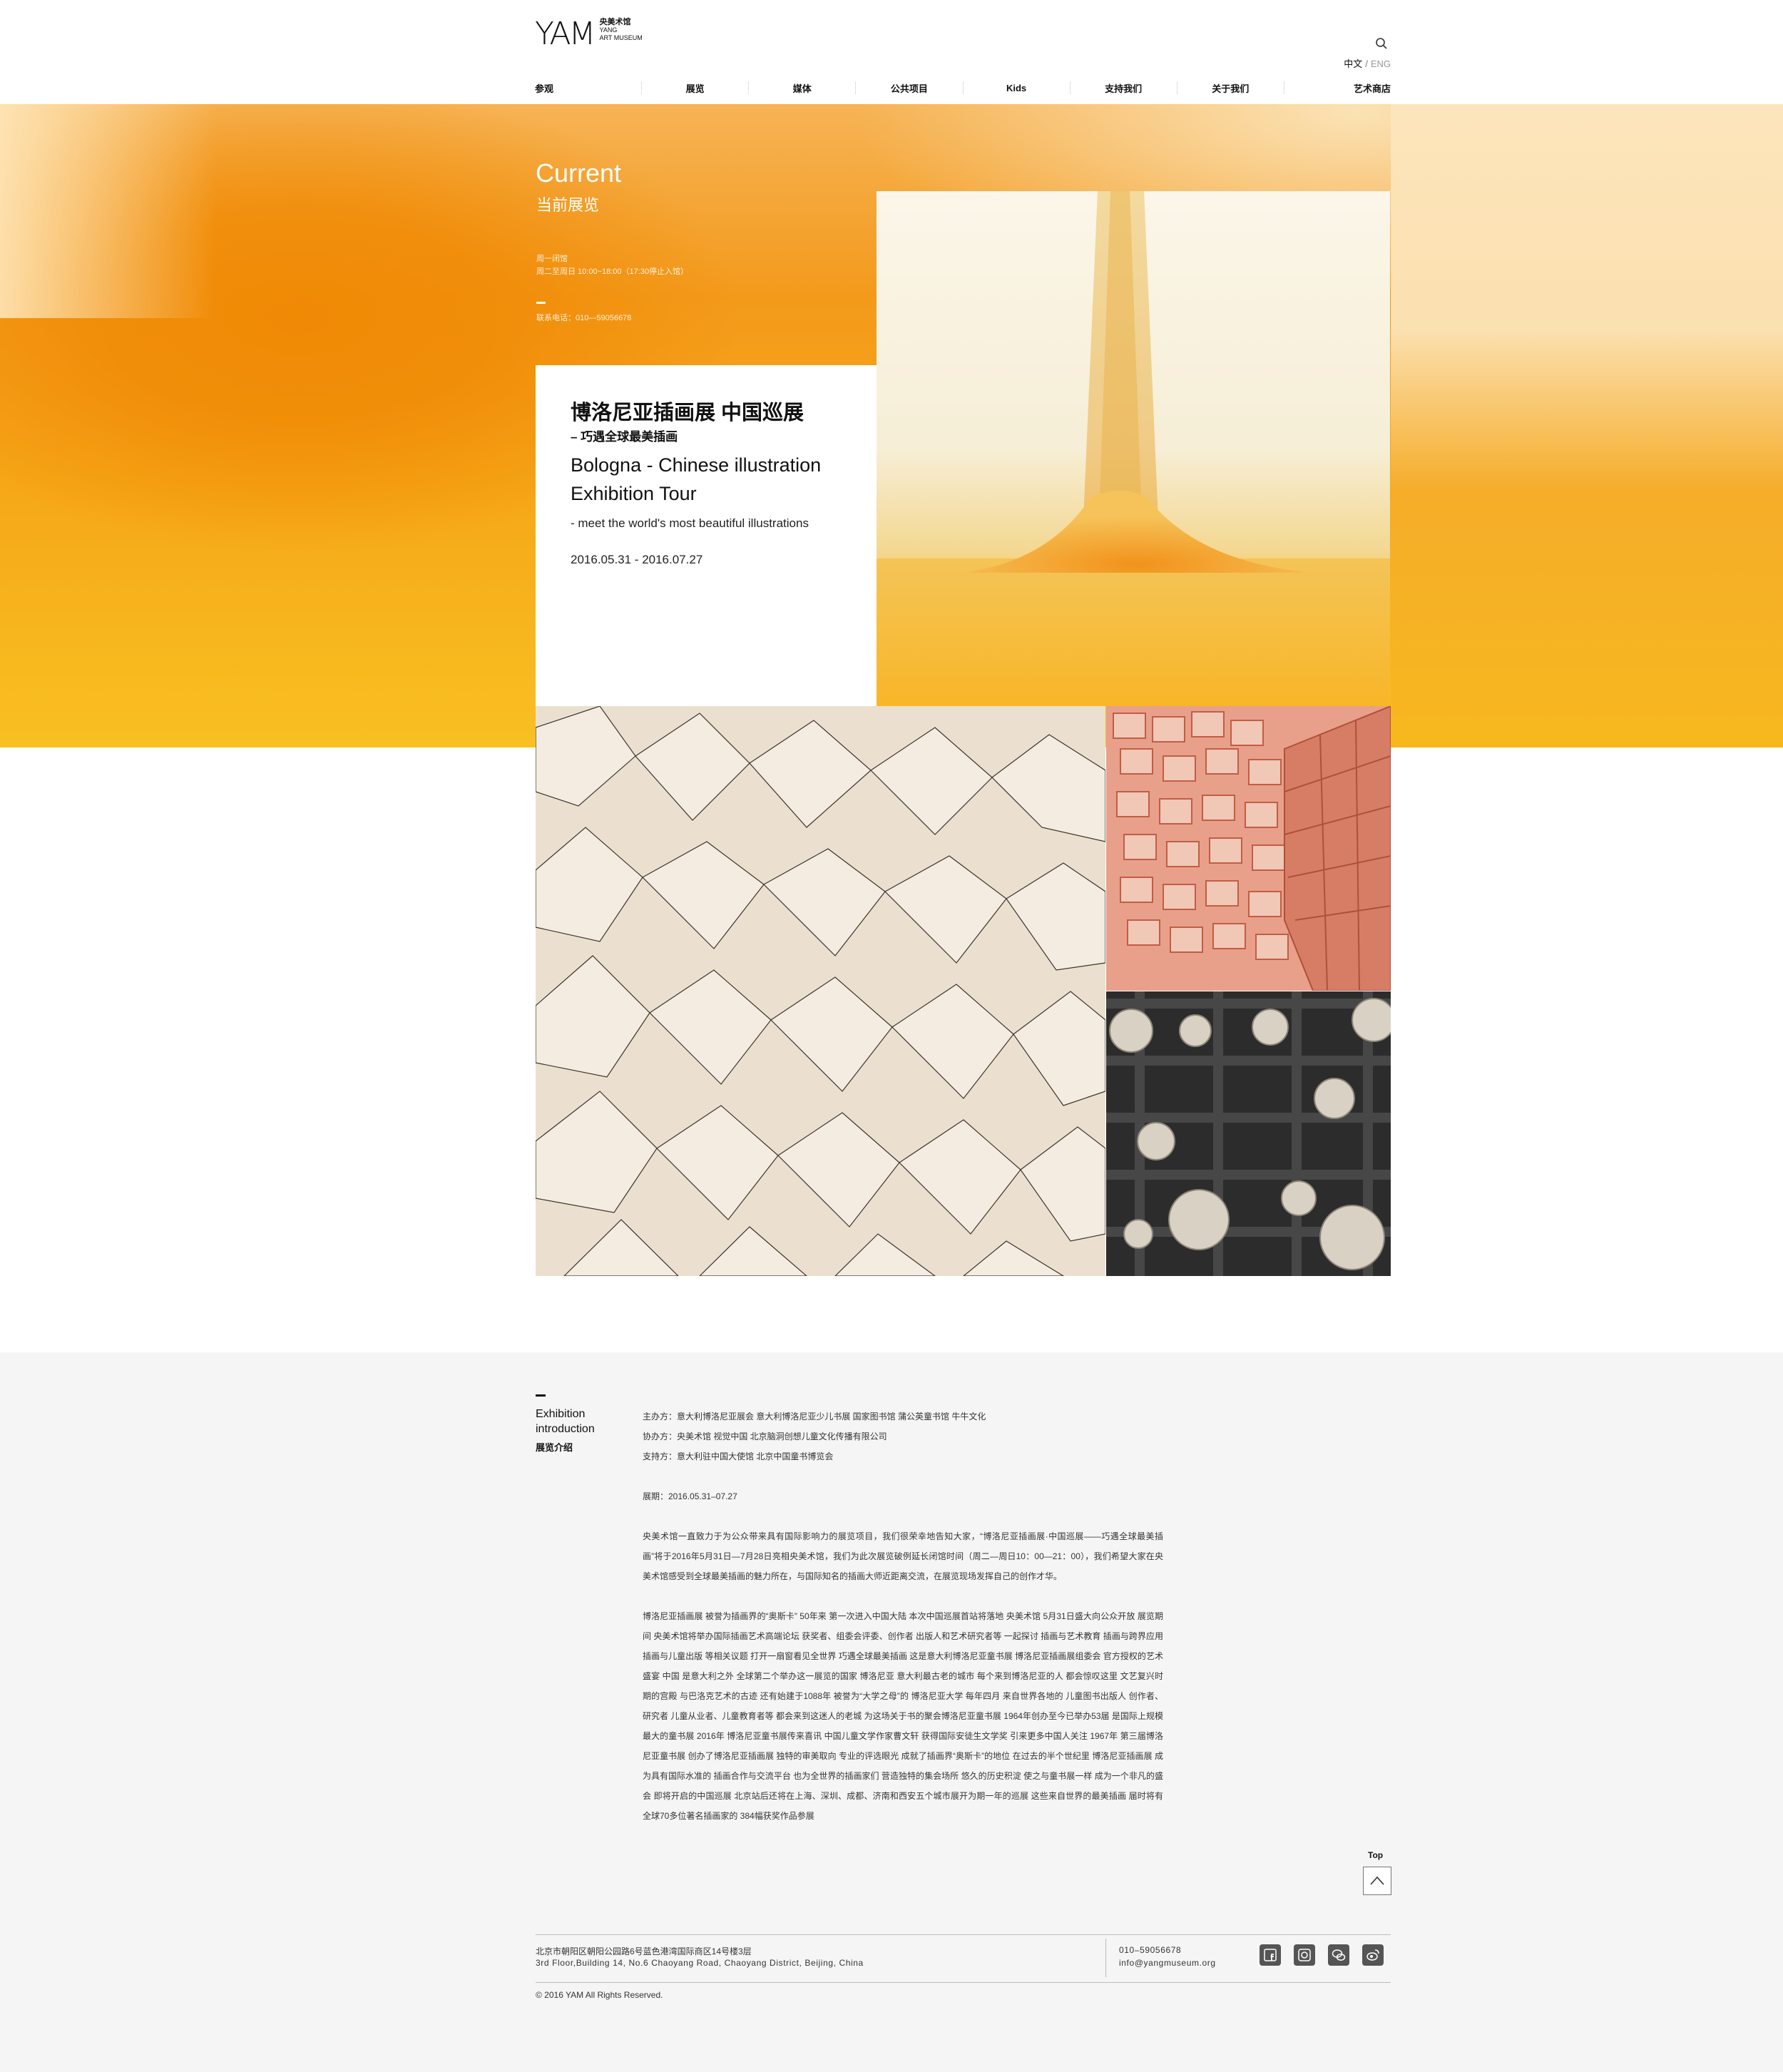 Image resolution: width=1783 pixels, height=2072 pixels. Describe the element at coordinates (615, 22) in the screenshot. I see `logo-cn: 央美术馆` at that location.